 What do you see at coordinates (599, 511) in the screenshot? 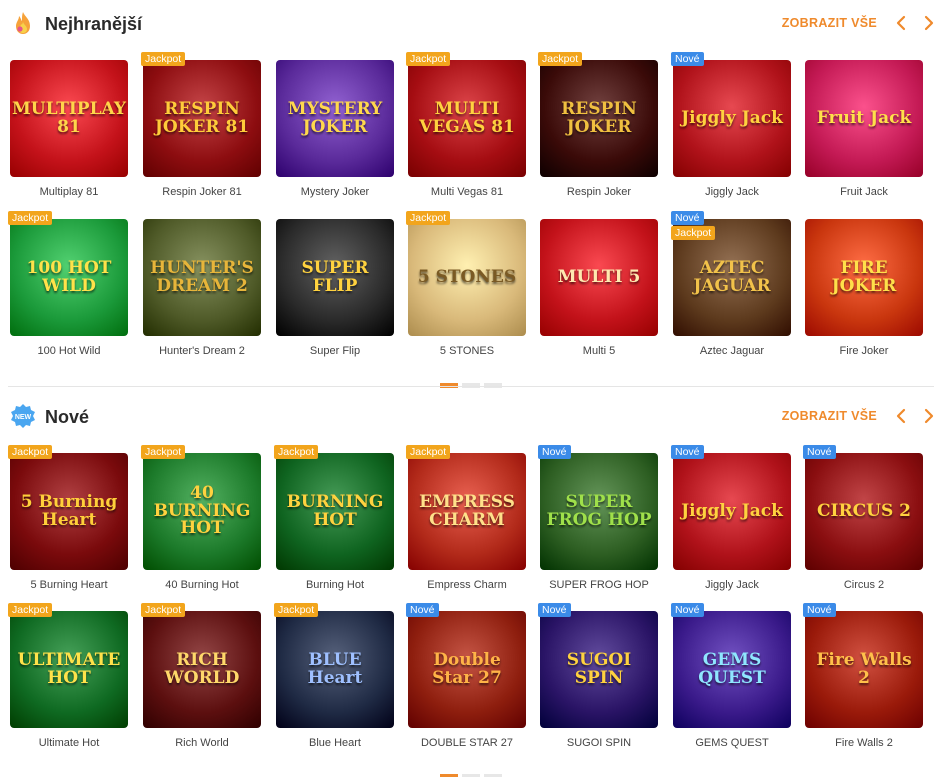
I see `game-thumbnail: SUPER FROG HOP` at bounding box center [599, 511].